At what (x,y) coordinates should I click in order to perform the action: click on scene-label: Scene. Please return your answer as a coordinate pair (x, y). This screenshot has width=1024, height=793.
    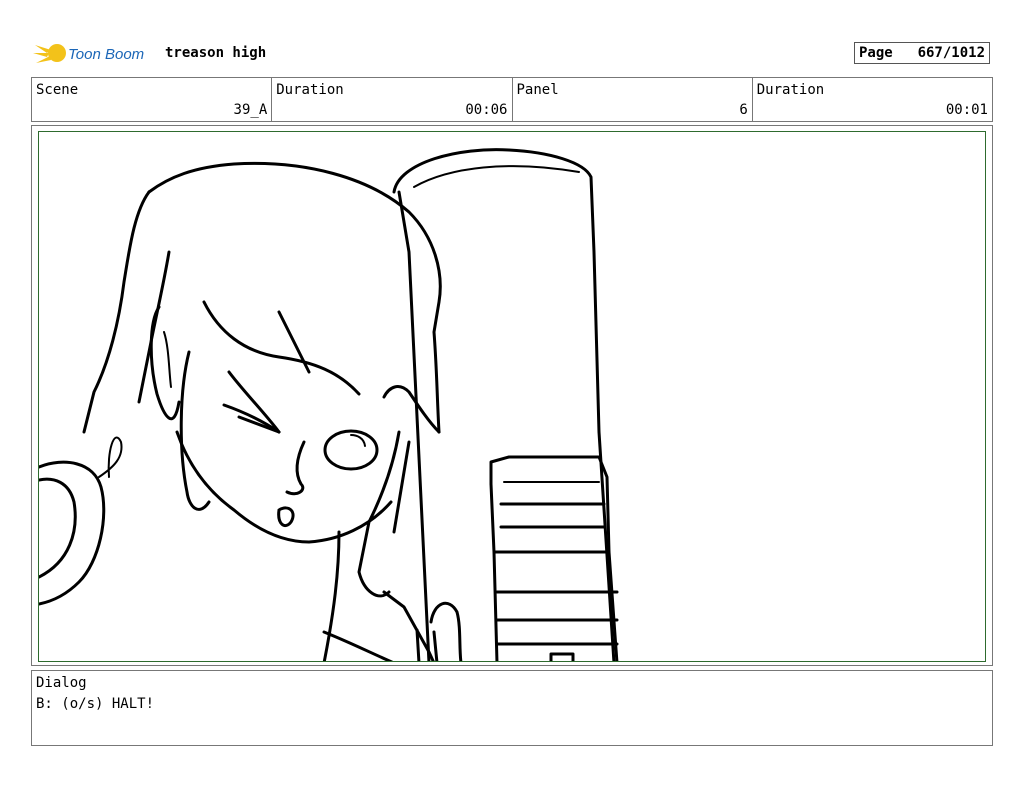
    Looking at the image, I should click on (57, 90).